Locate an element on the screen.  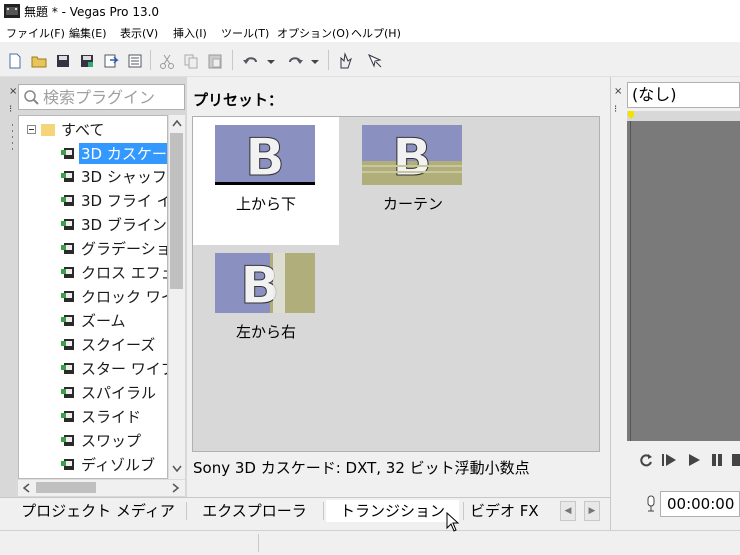
folder-icon is located at coordinates (48, 130).